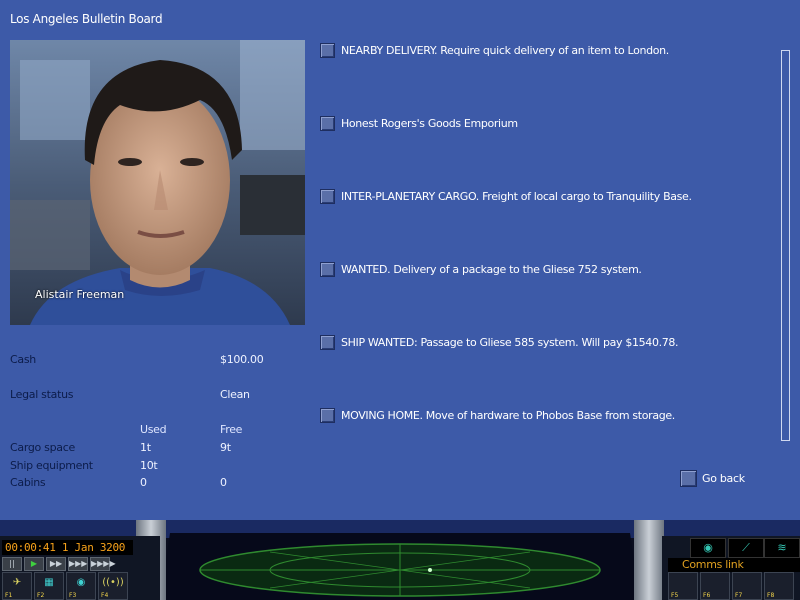 This screenshot has height=600, width=800. I want to click on portrait-name-label: Alistair Freeman, so click(80, 294).